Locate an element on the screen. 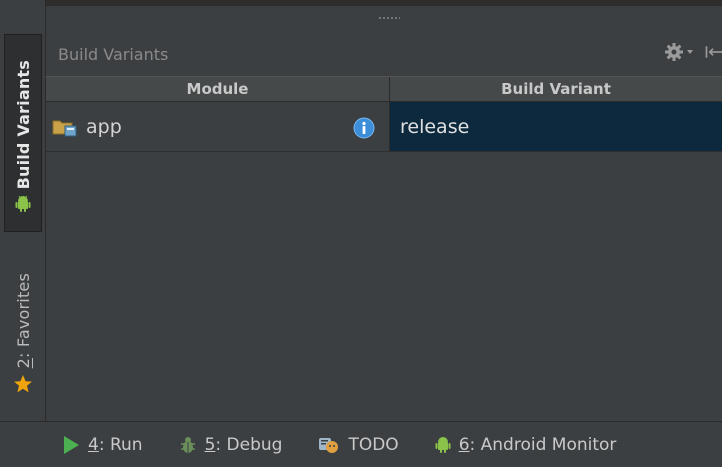  tab-build-variants-label: Build Variants is located at coordinates (23, 124).